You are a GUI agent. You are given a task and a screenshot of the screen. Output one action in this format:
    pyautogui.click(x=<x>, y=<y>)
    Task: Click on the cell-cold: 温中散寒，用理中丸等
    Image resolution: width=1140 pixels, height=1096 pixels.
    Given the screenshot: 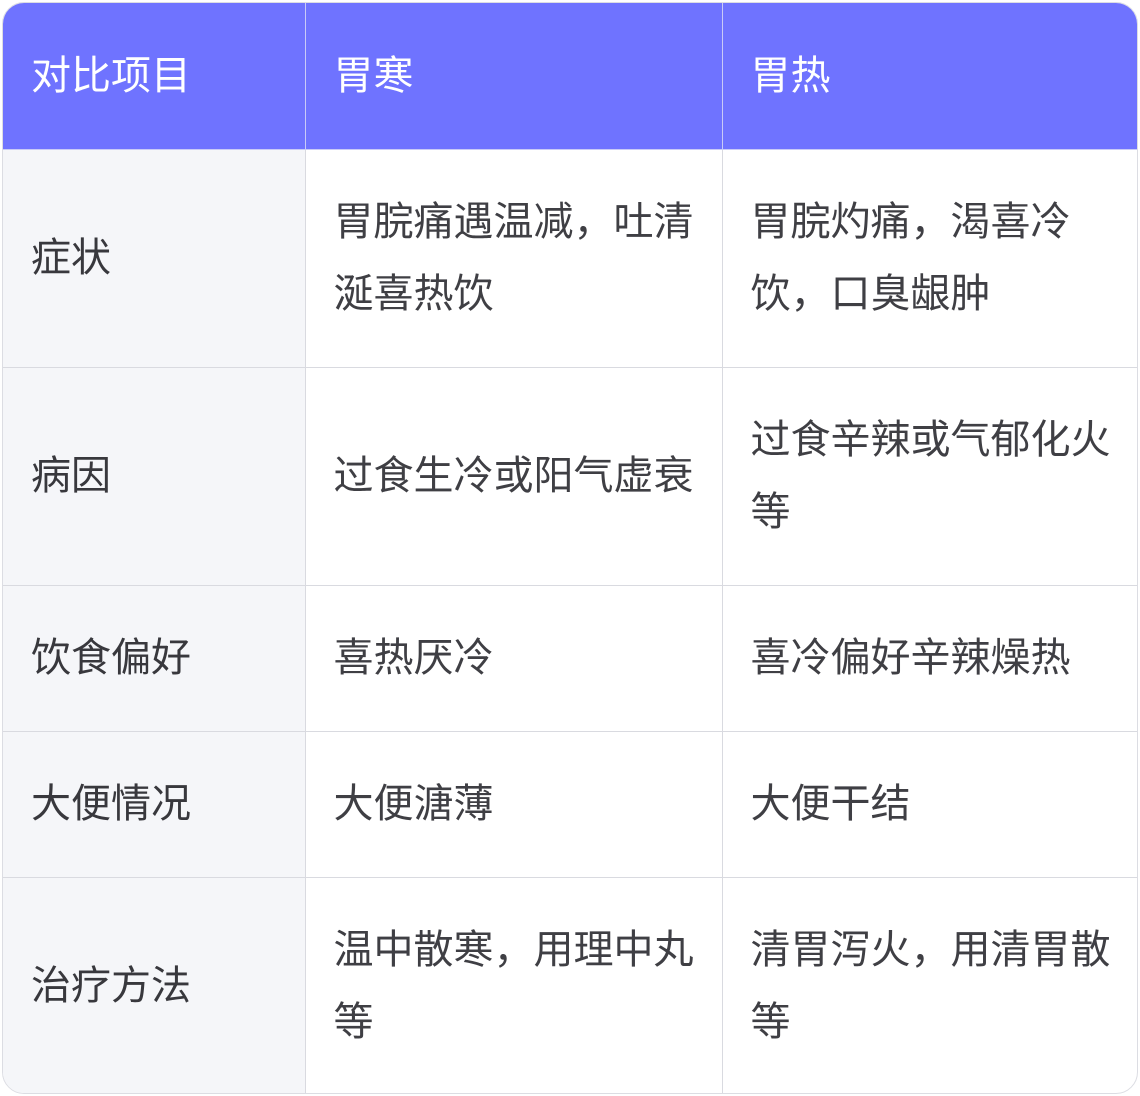 What is the action you would take?
    pyautogui.click(x=513, y=984)
    